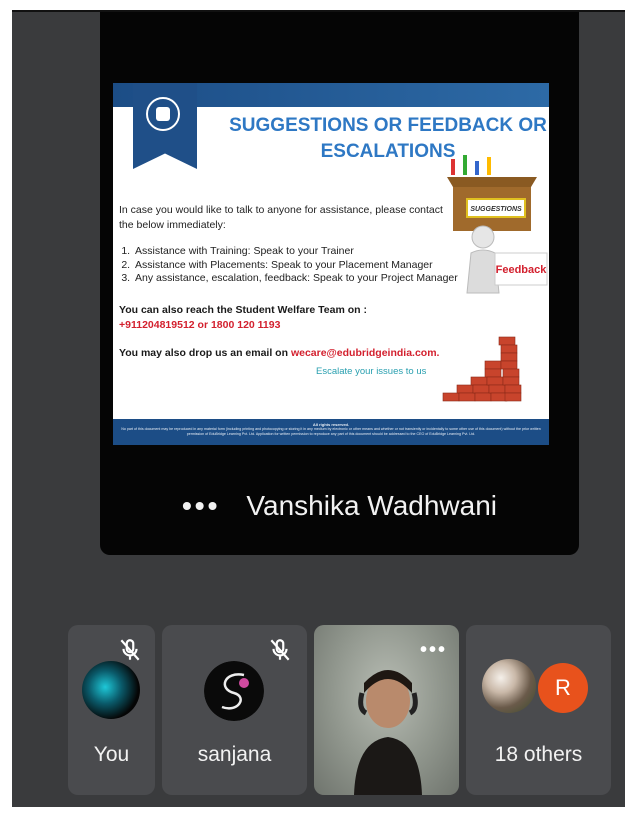 This screenshot has height=815, width=637. I want to click on foundation-course-logo, so click(165, 126).